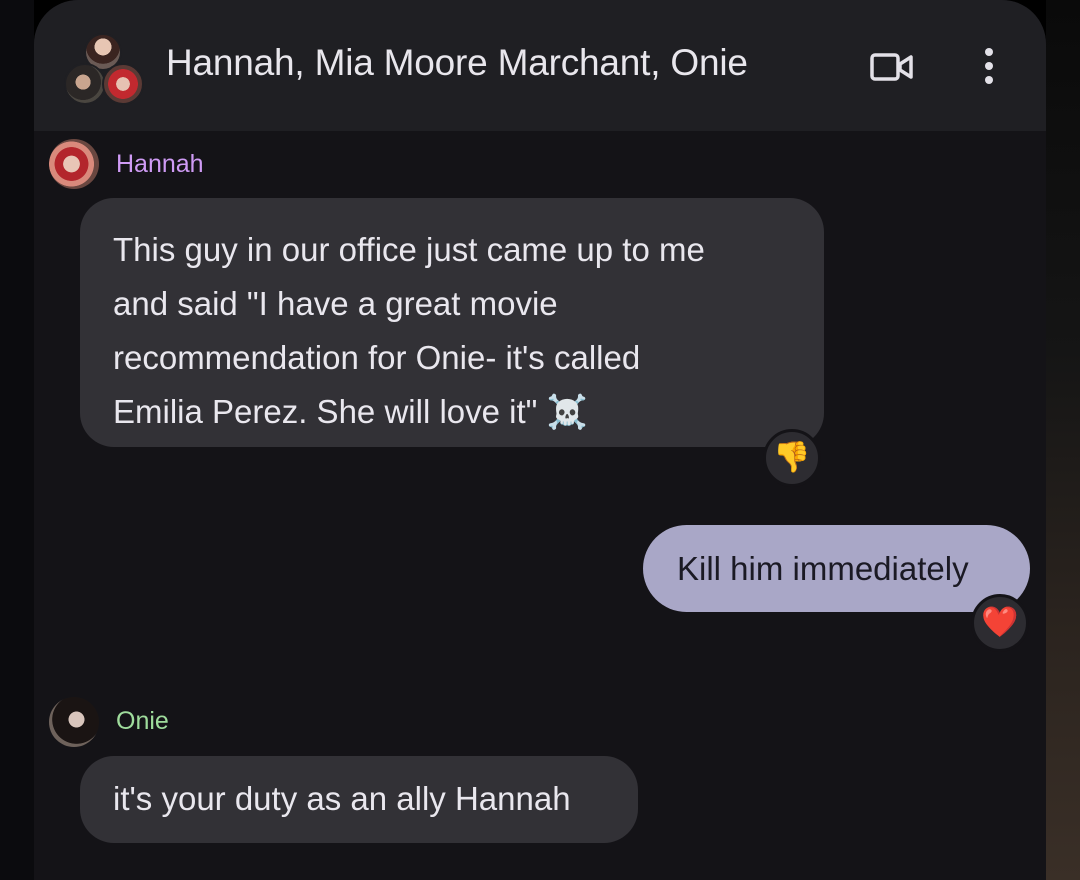  Describe the element at coordinates (359, 799) in the screenshot. I see `message-bubble: it's your duty as an ally Hannah` at that location.